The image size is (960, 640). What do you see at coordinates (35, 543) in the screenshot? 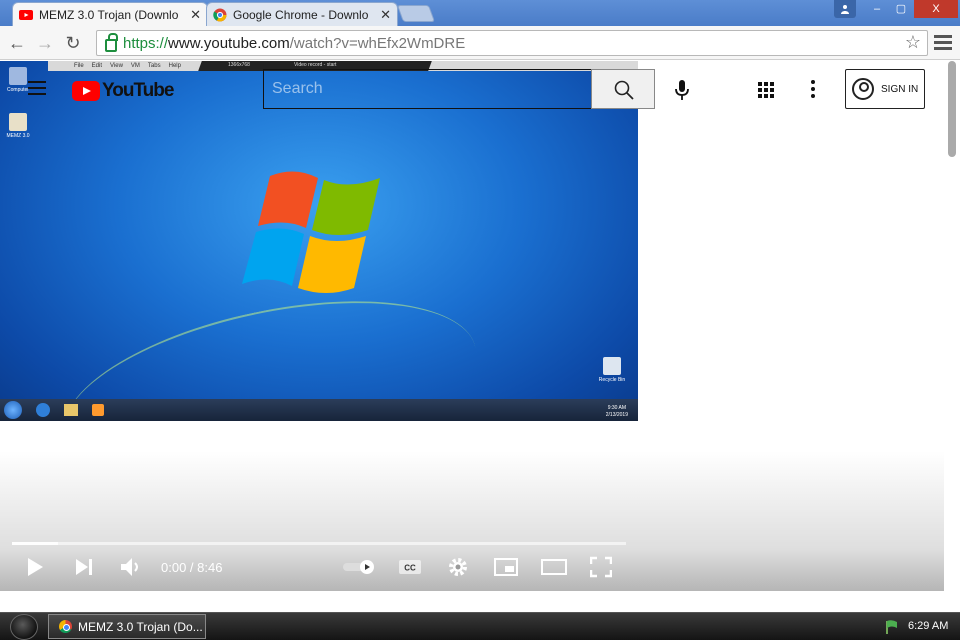
I see `buffered-bar` at bounding box center [35, 543].